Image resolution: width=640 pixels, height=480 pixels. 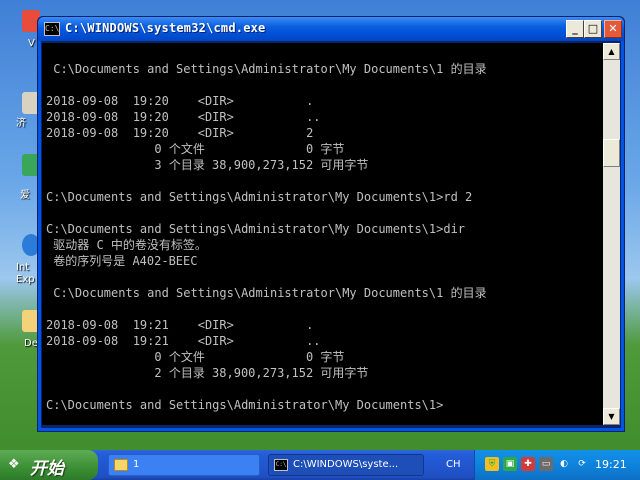 I want to click on scroll-down-arrow-icon: ▼, so click(x=611, y=416).